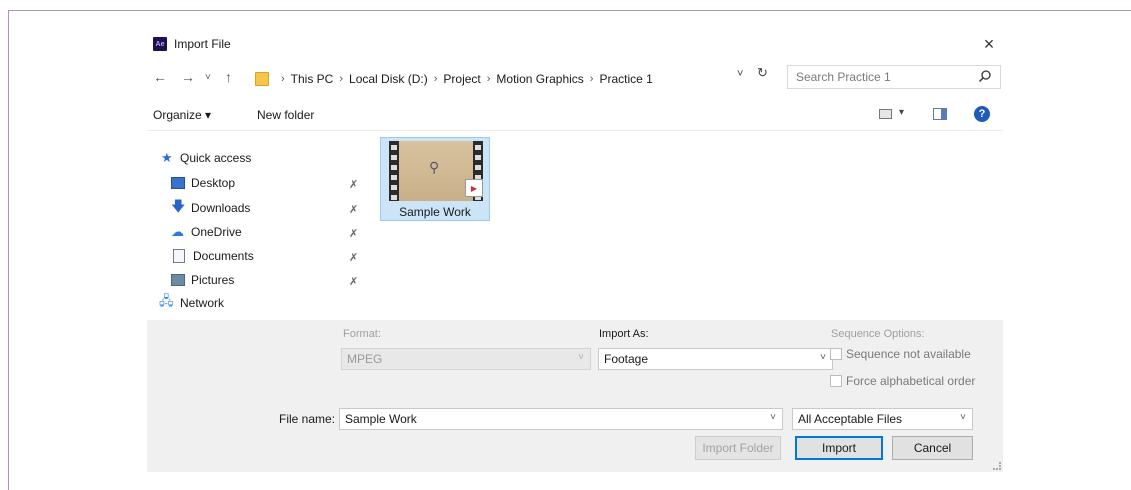 The height and width of the screenshot is (490, 1131). I want to click on sidebar-item-label: Documents, so click(223, 256).